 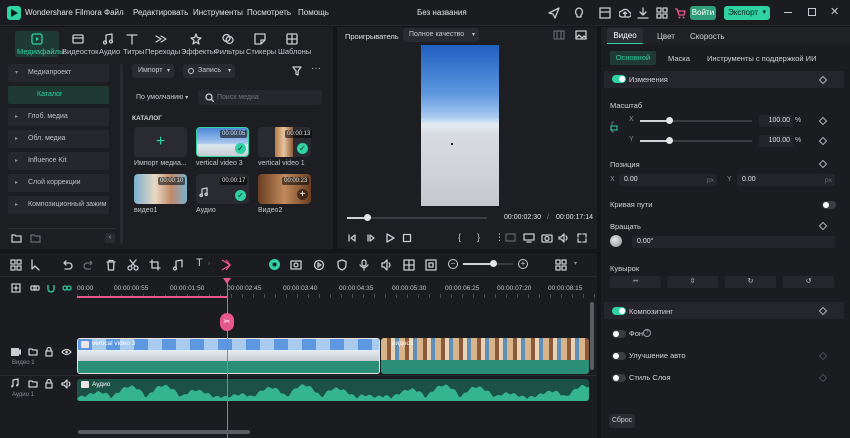 I want to click on rotate-right-button: ↻, so click(x=750, y=282).